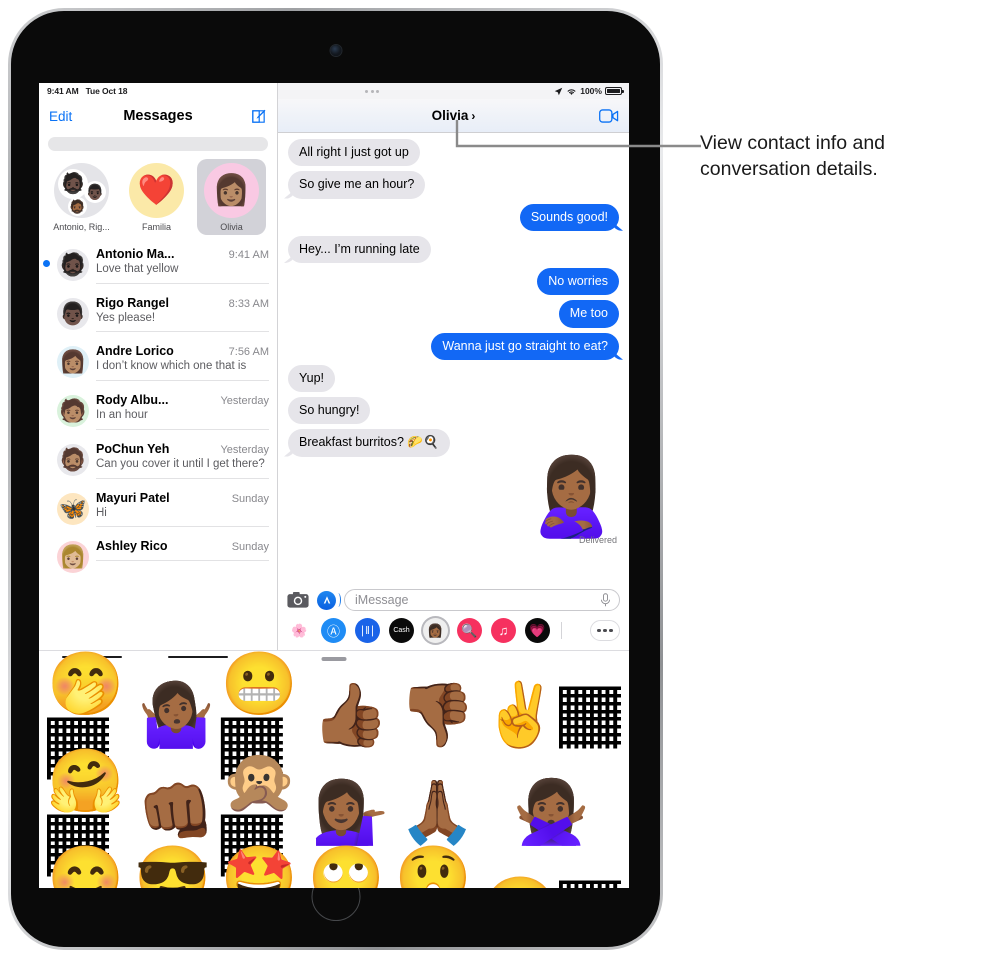 This screenshot has height=958, width=1006. I want to click on compose-icon, so click(258, 116).